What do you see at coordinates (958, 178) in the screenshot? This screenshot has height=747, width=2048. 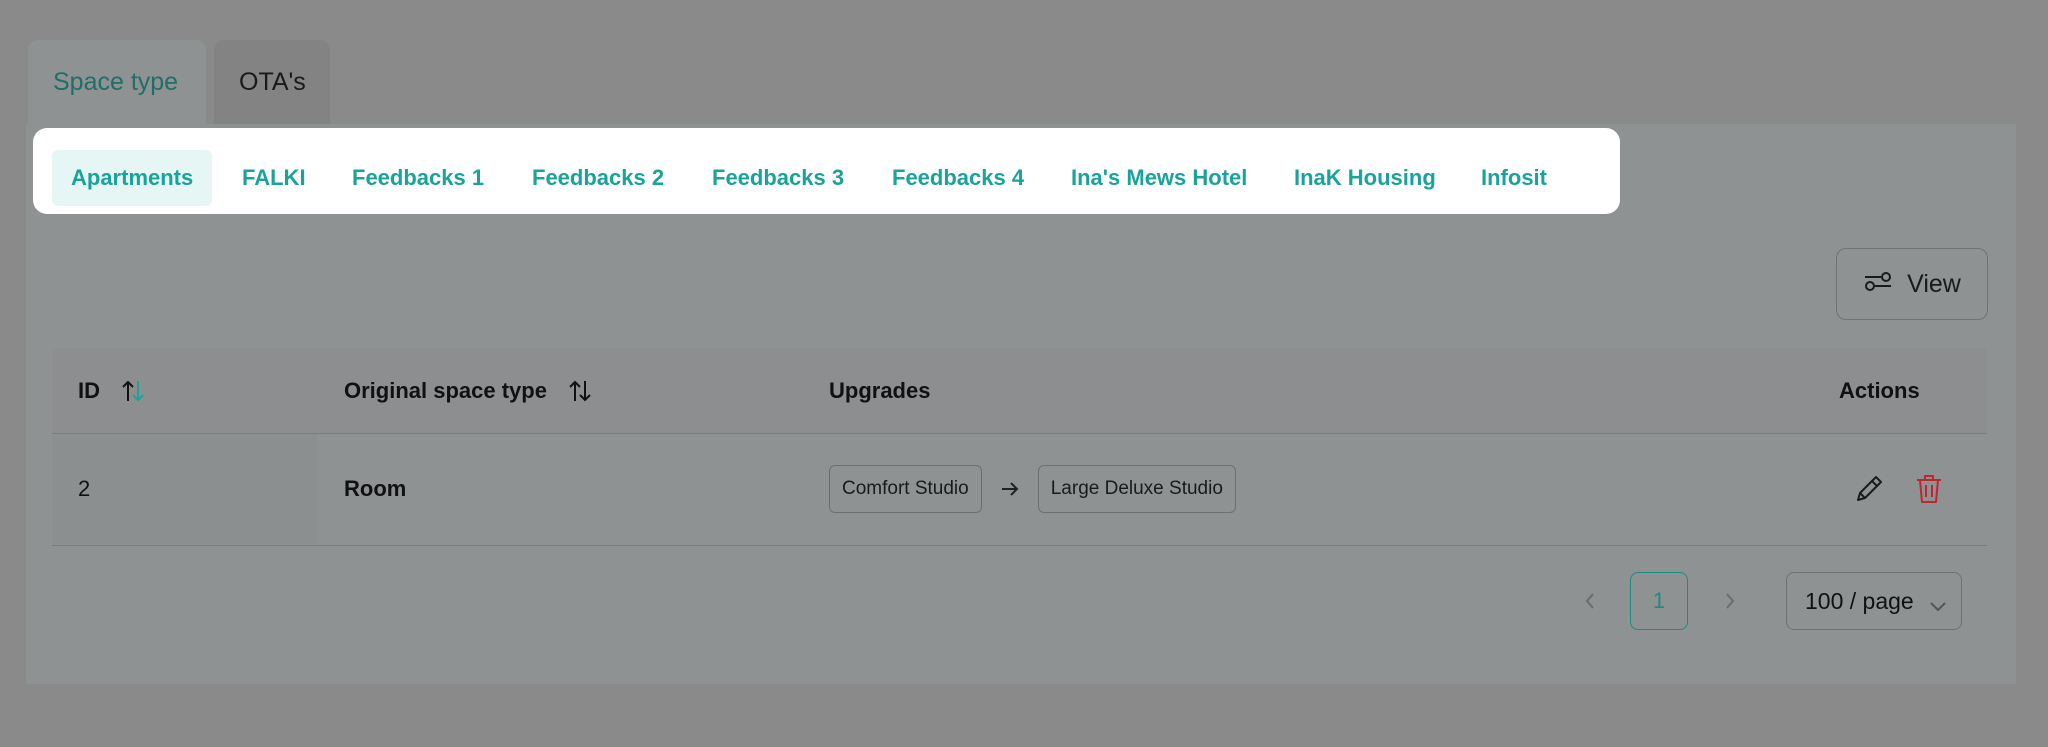 I see `subtab-feedbacks-4: Feedbacks 4` at bounding box center [958, 178].